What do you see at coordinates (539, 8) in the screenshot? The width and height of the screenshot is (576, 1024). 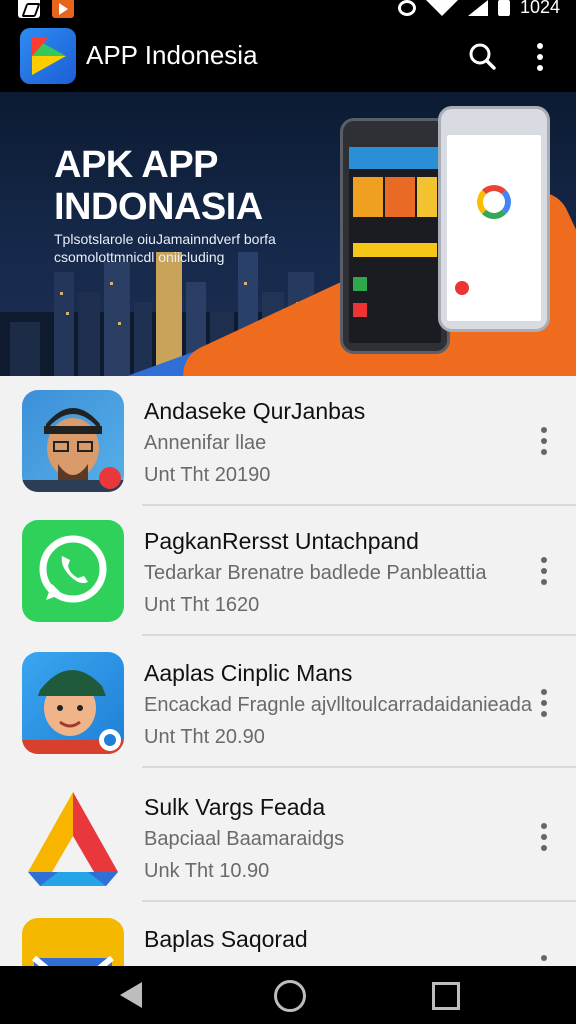 I see `status-time: 1024` at bounding box center [539, 8].